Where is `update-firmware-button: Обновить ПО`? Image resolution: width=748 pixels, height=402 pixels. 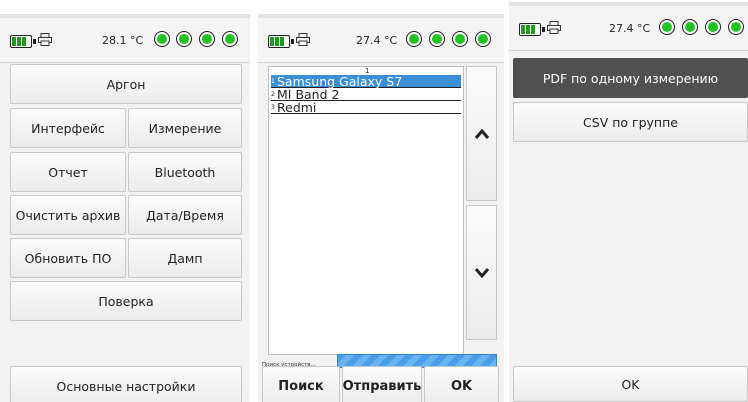
update-firmware-button: Обновить ПО is located at coordinates (68, 258).